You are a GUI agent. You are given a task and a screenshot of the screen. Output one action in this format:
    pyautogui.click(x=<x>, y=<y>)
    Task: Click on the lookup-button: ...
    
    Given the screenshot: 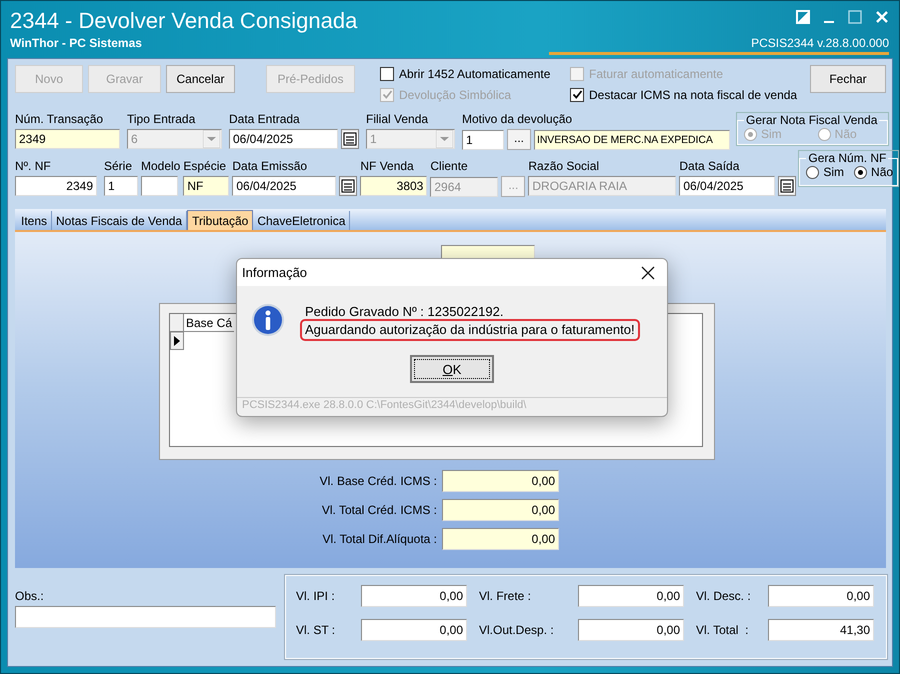 What is the action you would take?
    pyautogui.click(x=519, y=139)
    